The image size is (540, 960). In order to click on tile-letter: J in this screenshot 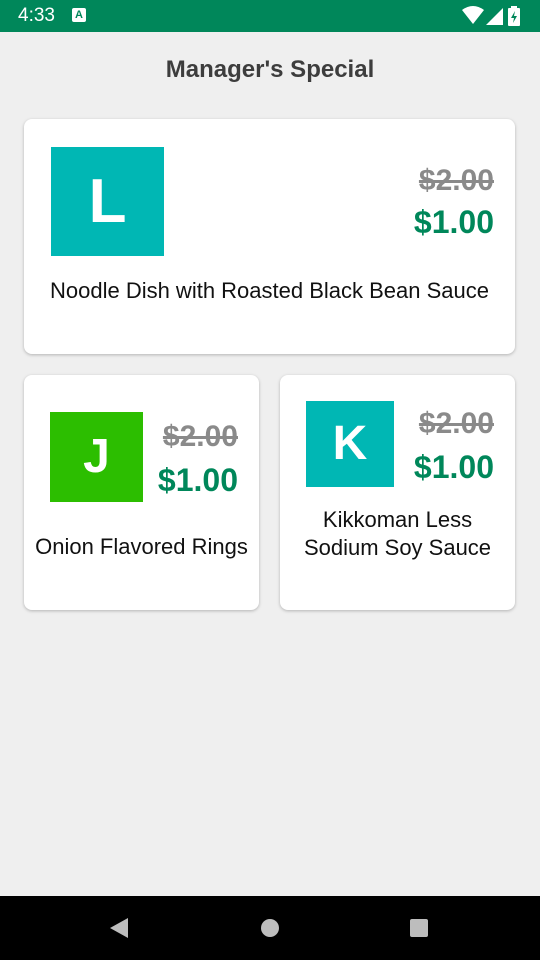, I will do `click(96, 456)`.